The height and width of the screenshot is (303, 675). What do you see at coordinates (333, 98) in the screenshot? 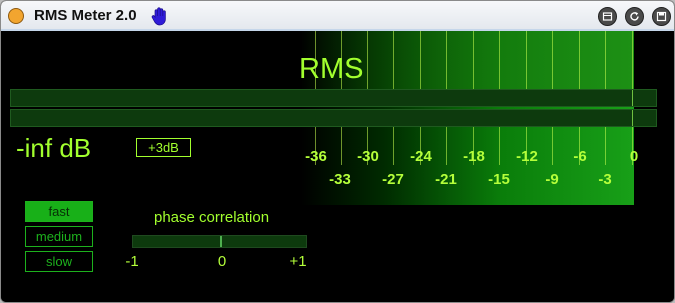
I see `level-meter-left` at bounding box center [333, 98].